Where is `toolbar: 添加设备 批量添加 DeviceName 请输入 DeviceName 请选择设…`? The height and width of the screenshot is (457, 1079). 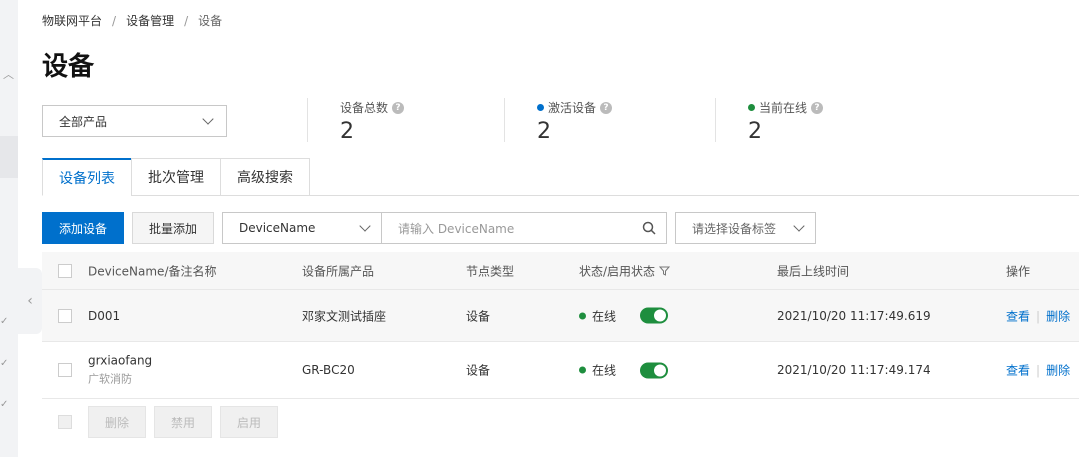
toolbar: 添加设备 批量添加 DeviceName 请输入 DeviceName 请选择设… is located at coordinates (560, 228).